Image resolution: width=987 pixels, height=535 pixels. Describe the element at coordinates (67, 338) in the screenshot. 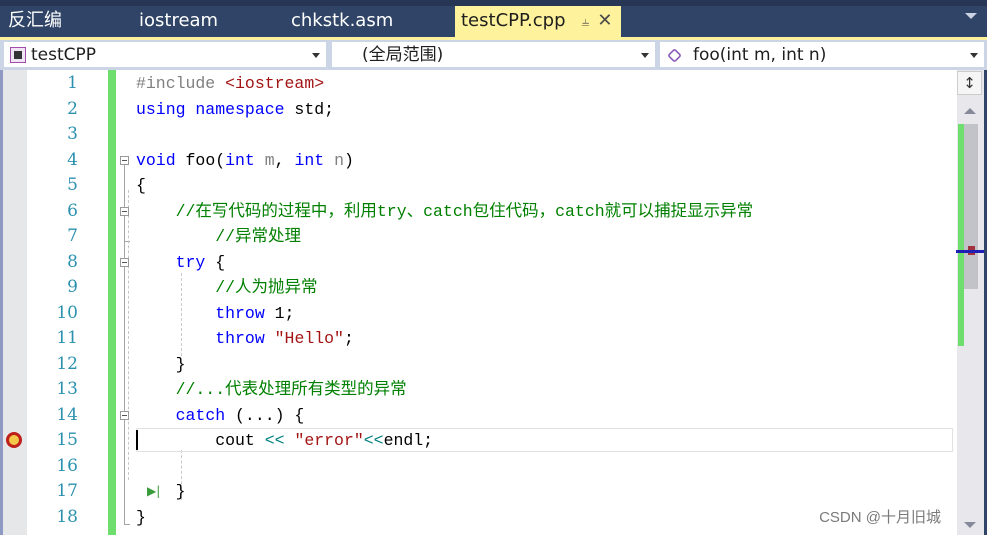

I see `line-number: 11` at that location.